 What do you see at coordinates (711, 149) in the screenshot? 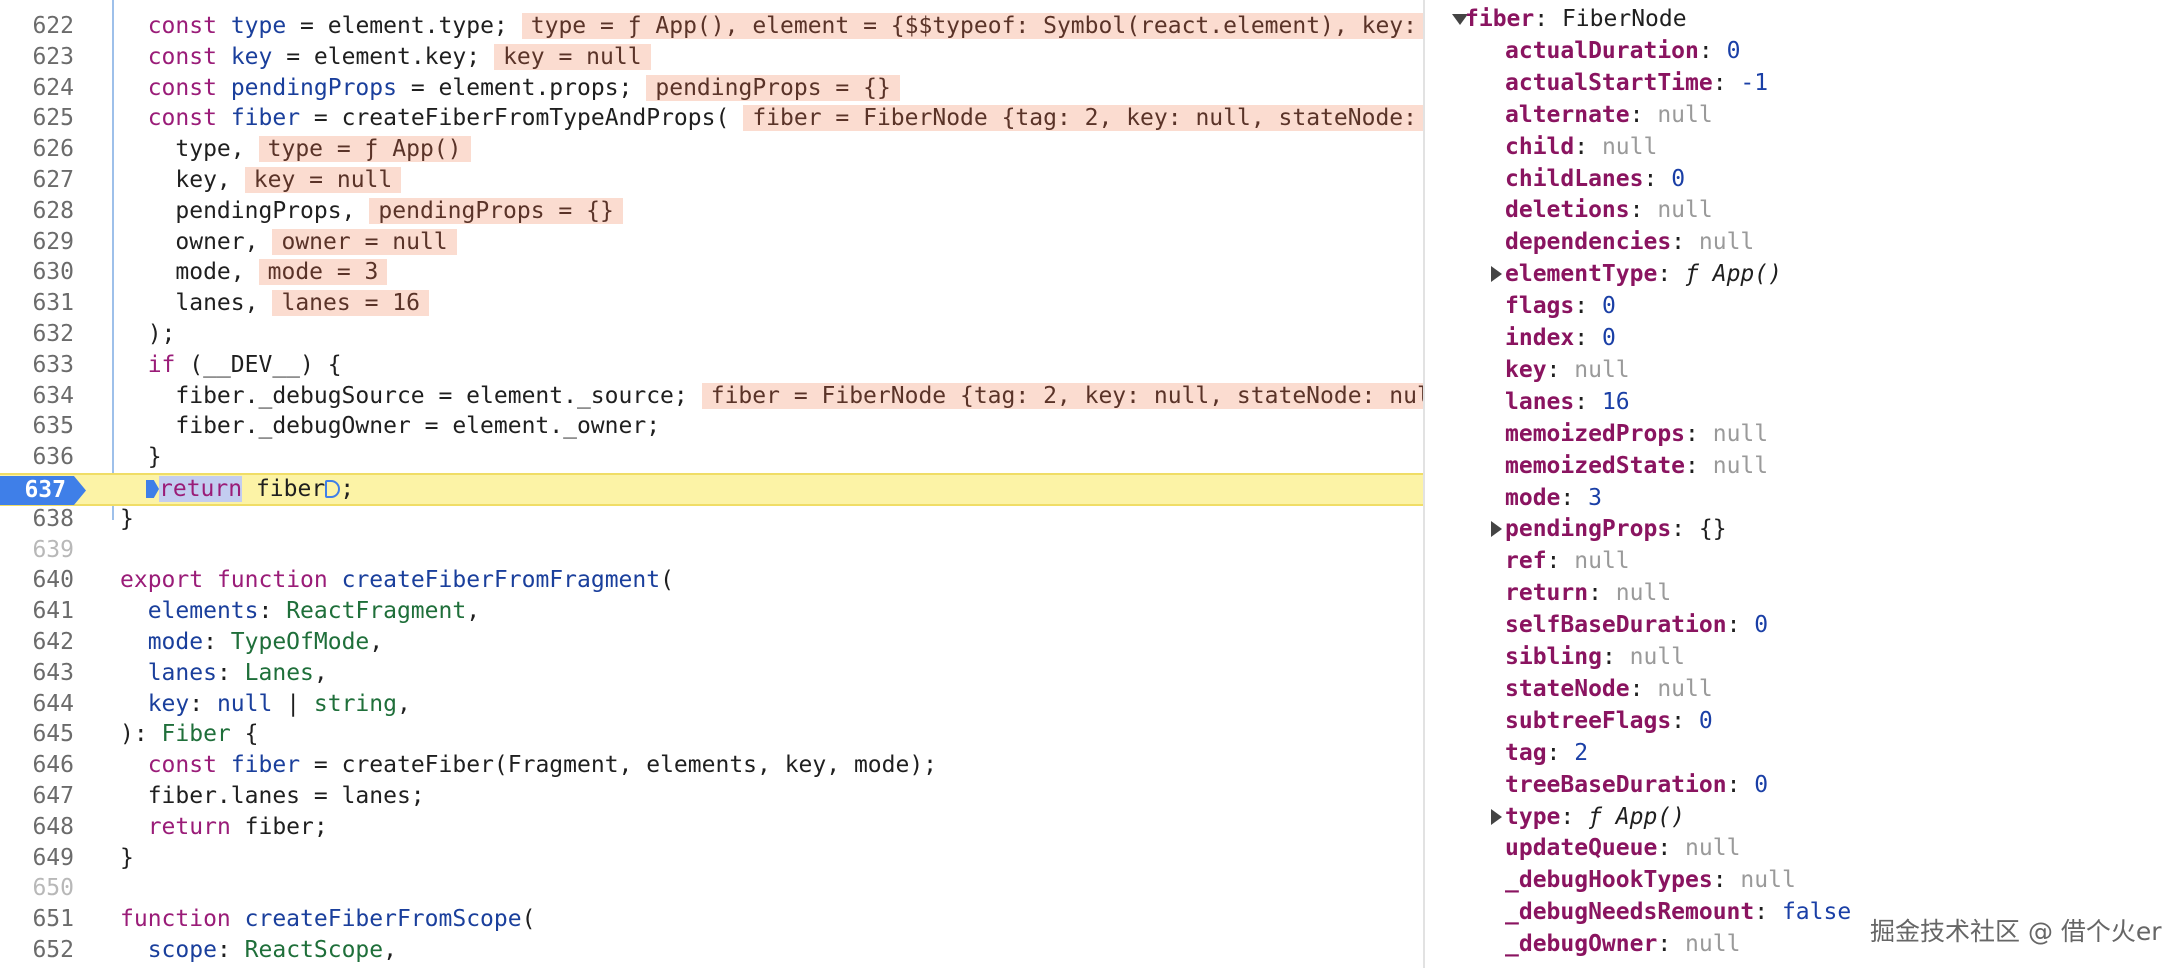
I see `code-line: 626 type, type = ƒ App()` at bounding box center [711, 149].